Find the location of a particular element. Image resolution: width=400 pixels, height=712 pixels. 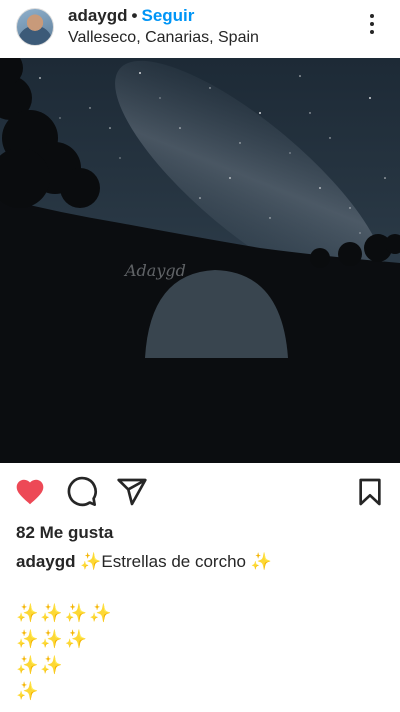

follow-button: Seguir is located at coordinates (167, 15).